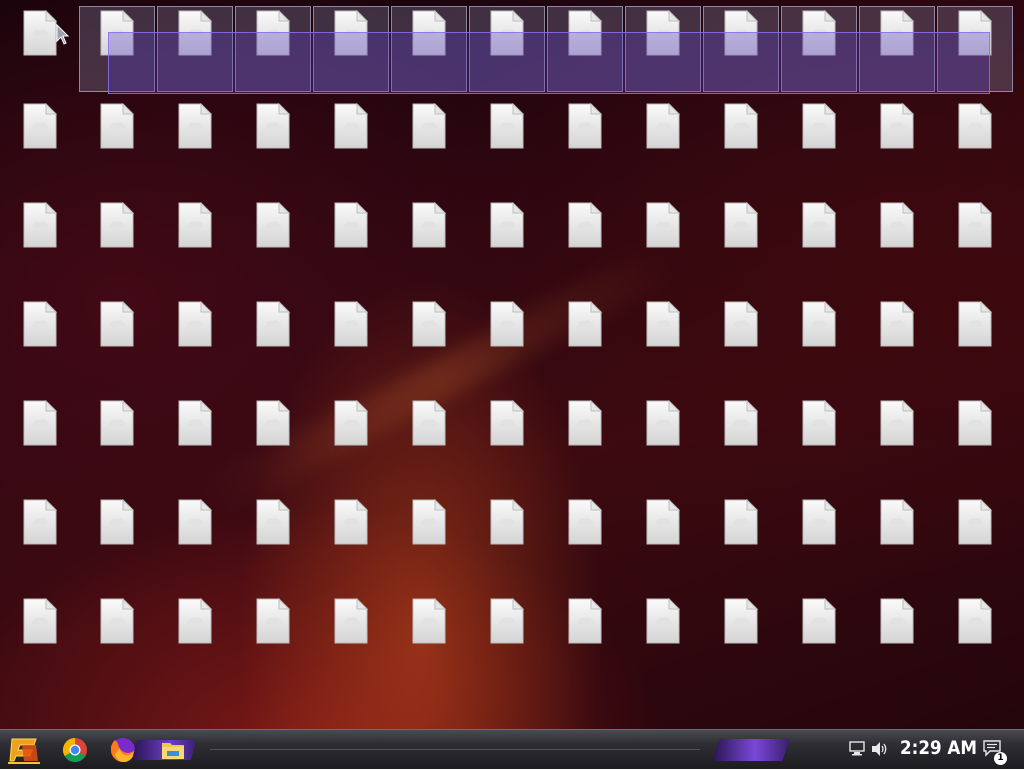  I want to click on network-icon, so click(857, 749).